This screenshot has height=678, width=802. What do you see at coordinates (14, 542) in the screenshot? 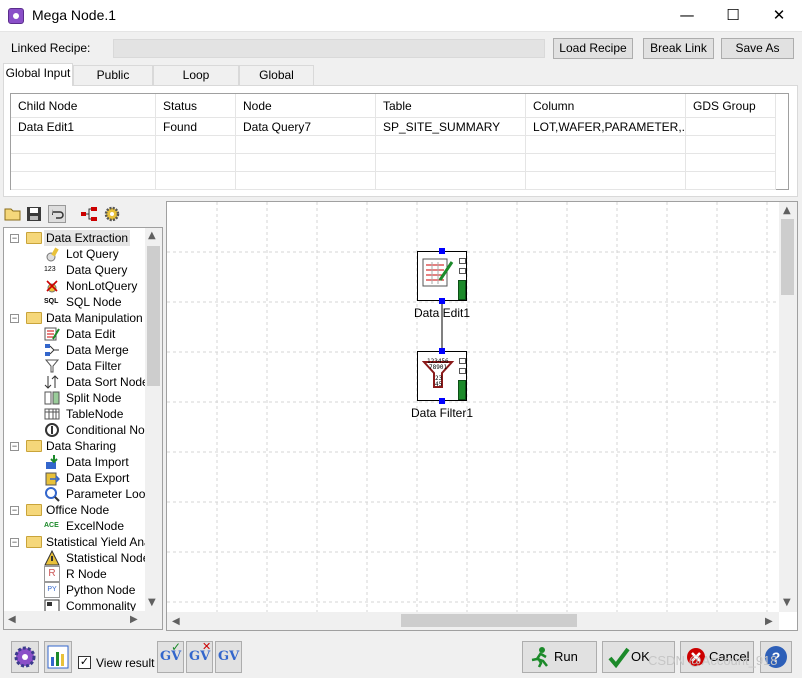
I see `expander-statistical-yield-analysis: −` at bounding box center [14, 542].